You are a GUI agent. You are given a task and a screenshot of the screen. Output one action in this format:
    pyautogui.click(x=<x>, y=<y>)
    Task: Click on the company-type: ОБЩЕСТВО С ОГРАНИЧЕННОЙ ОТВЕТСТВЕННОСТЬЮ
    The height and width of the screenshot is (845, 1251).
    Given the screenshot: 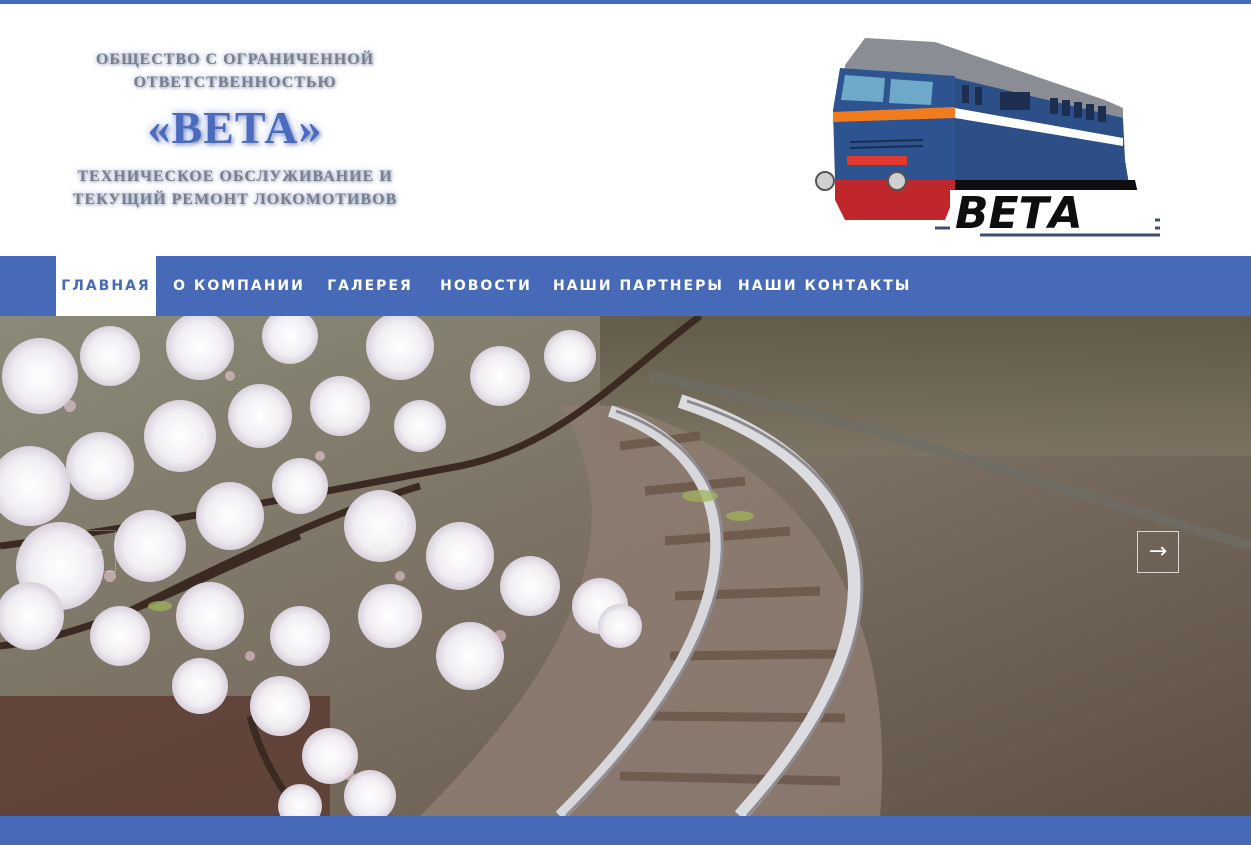 What is the action you would take?
    pyautogui.click(x=235, y=71)
    